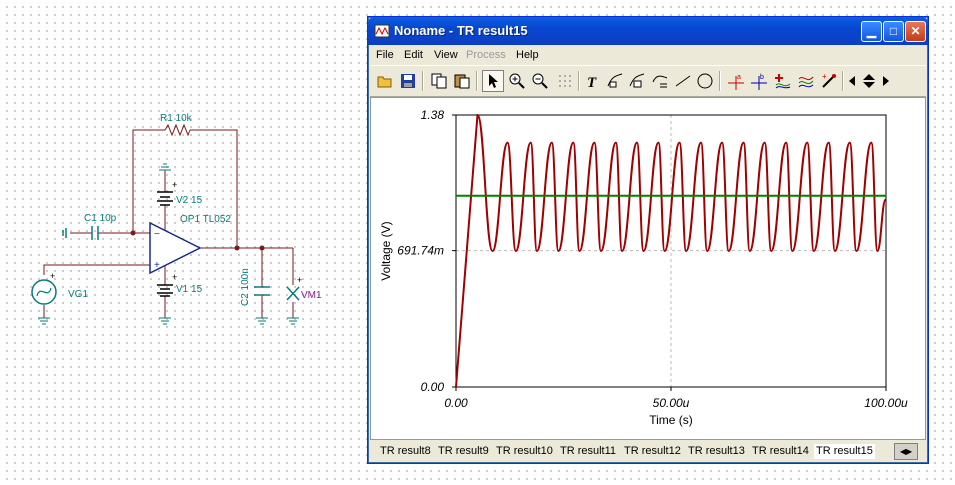  I want to click on pointer-icon, so click(493, 81).